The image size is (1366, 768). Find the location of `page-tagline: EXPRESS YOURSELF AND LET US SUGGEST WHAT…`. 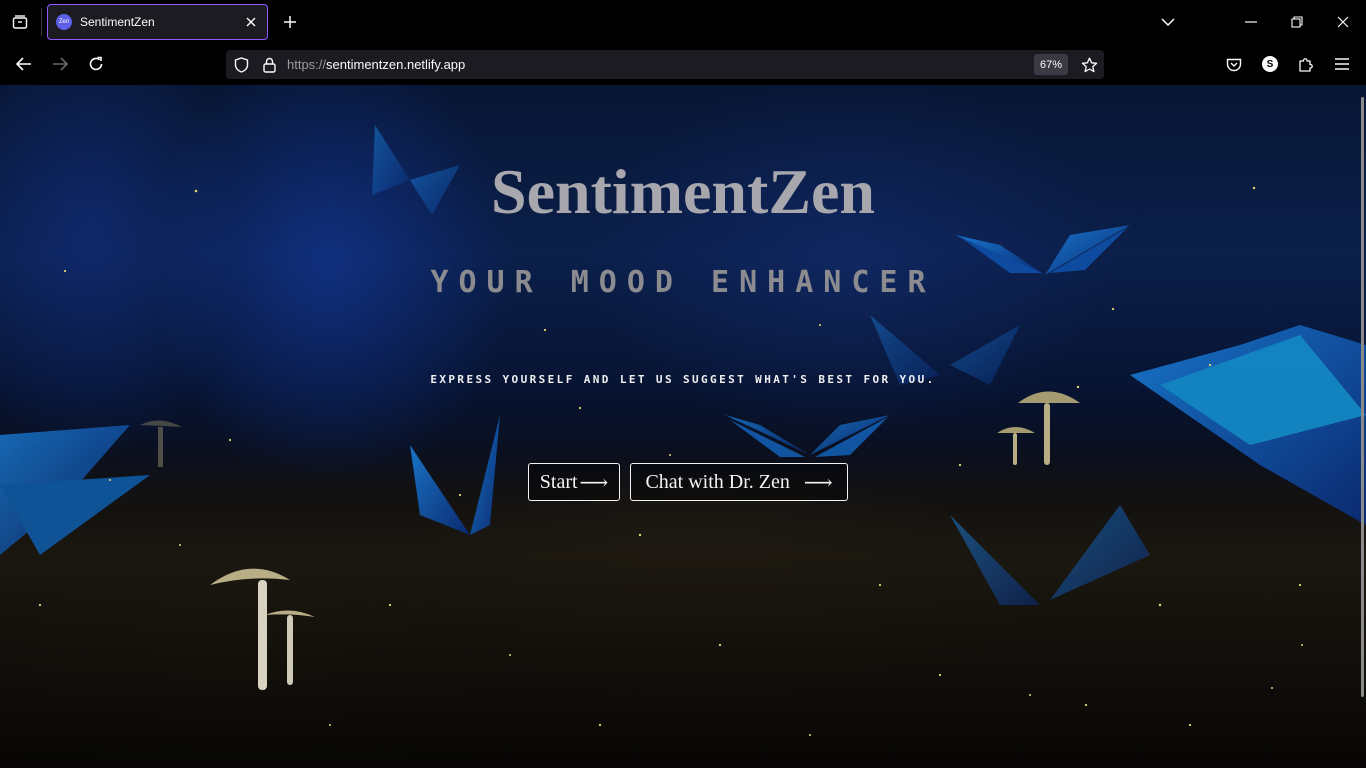

page-tagline: EXPRESS YOURSELF AND LET US SUGGEST WHAT… is located at coordinates (683, 379).